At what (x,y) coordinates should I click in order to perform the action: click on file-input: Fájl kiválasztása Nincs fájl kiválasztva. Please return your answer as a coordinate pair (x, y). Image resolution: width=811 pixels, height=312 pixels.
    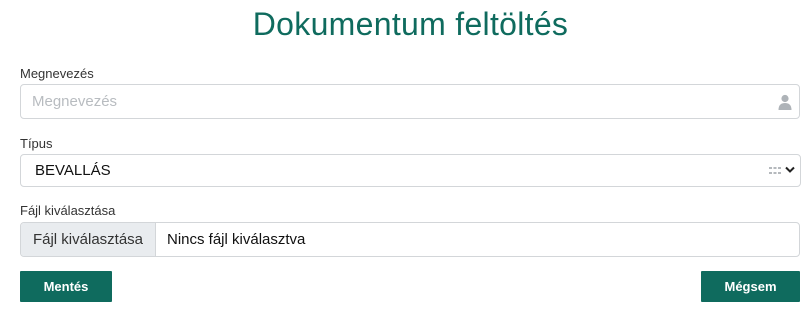
    Looking at the image, I should click on (410, 239).